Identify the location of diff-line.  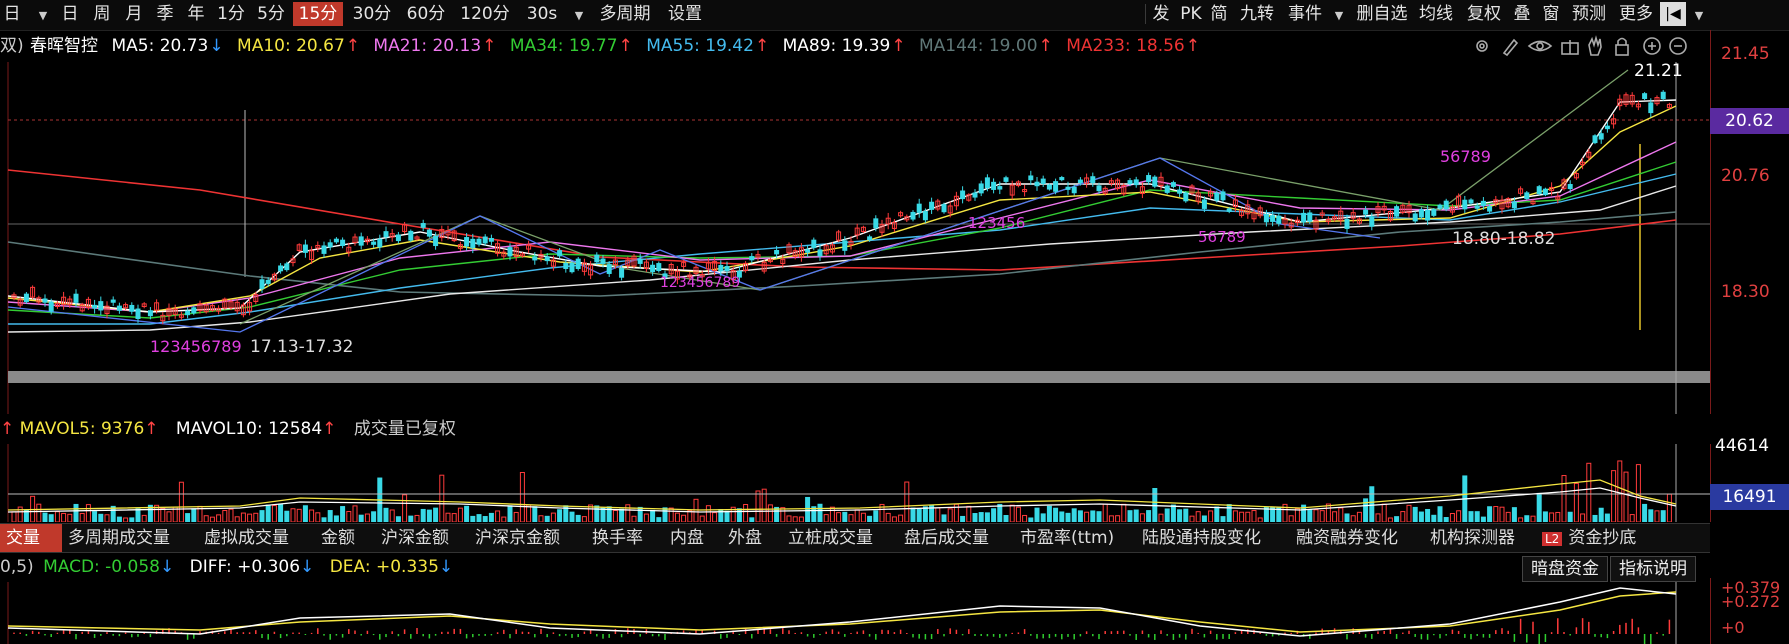
(842, 612).